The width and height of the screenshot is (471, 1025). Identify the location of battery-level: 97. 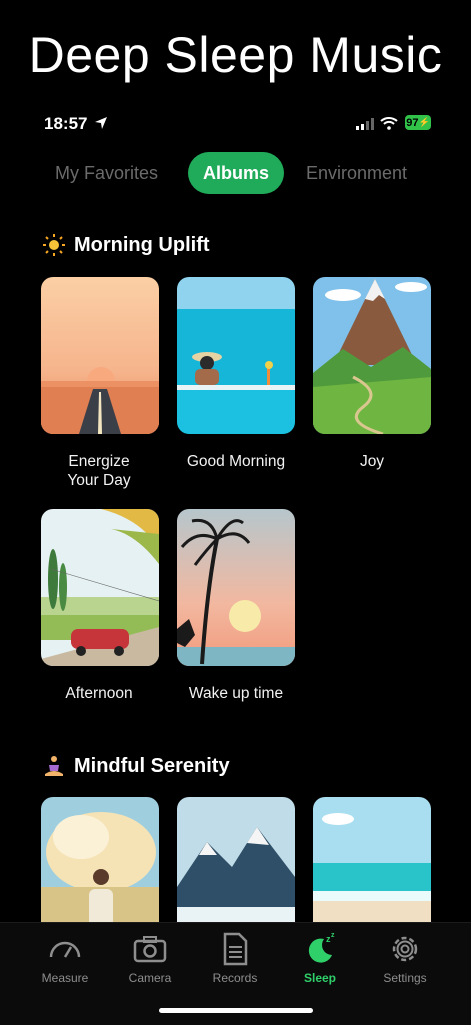
(412, 122).